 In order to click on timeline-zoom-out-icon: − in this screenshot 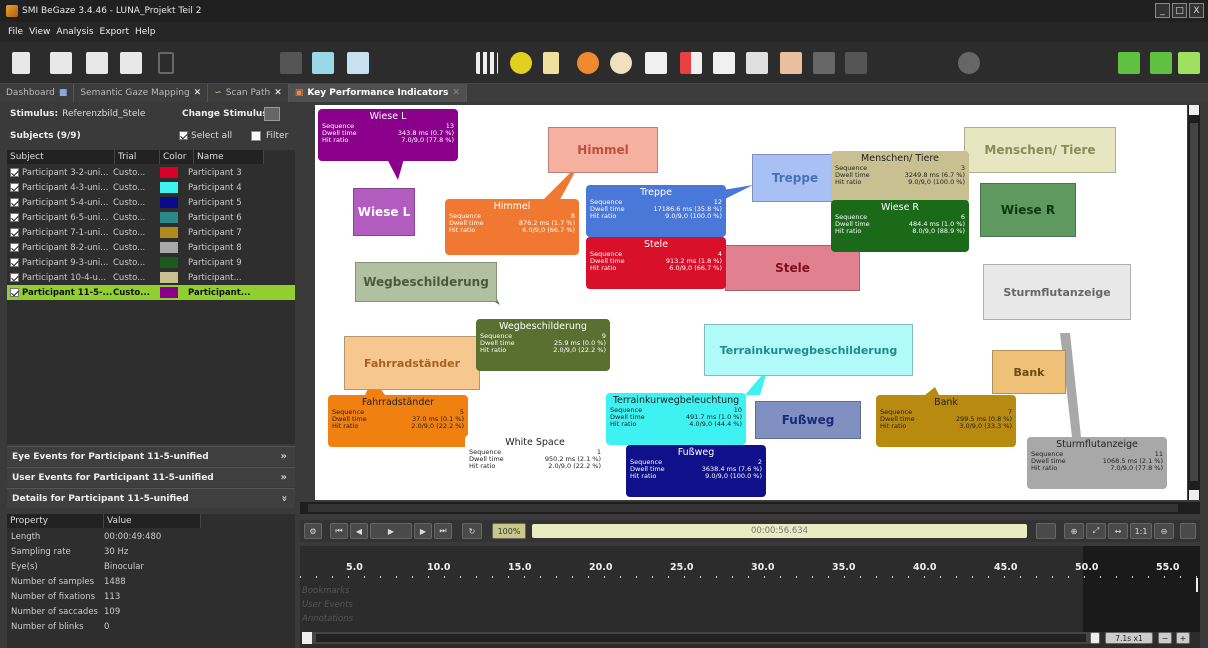, I will do `click(1165, 638)`.